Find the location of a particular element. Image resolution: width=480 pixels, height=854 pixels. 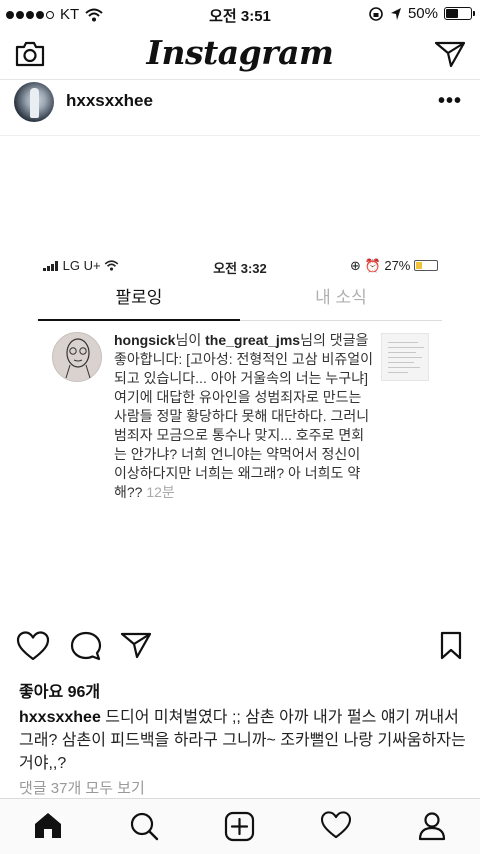

share-icon is located at coordinates (136, 645).